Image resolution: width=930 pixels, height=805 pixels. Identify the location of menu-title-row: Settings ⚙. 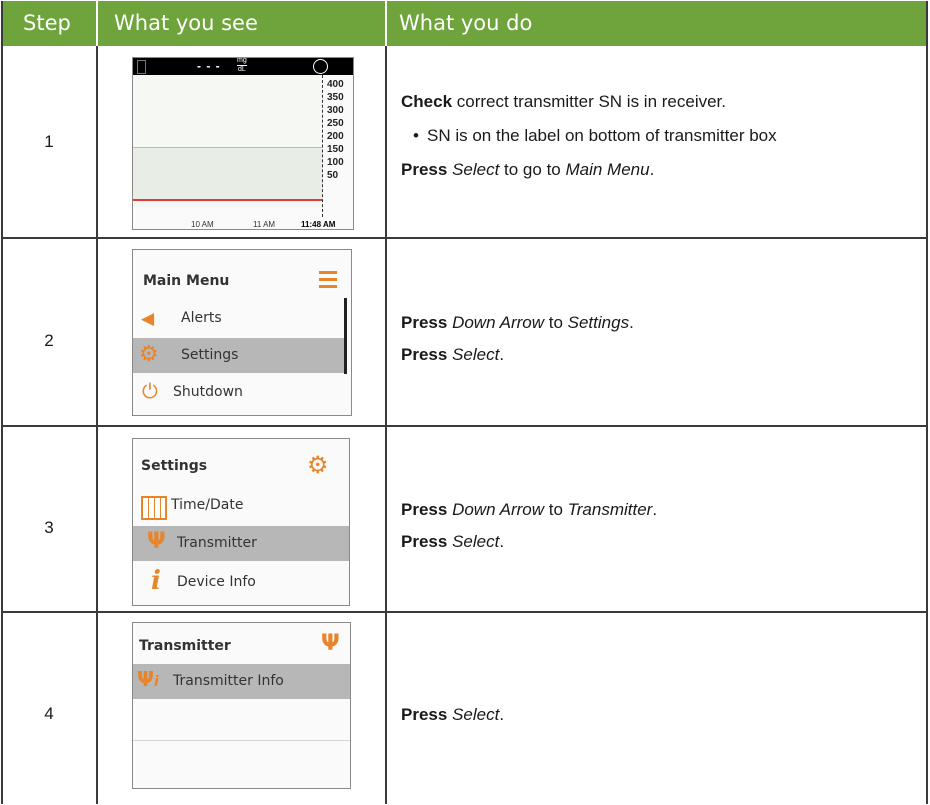
(241, 466).